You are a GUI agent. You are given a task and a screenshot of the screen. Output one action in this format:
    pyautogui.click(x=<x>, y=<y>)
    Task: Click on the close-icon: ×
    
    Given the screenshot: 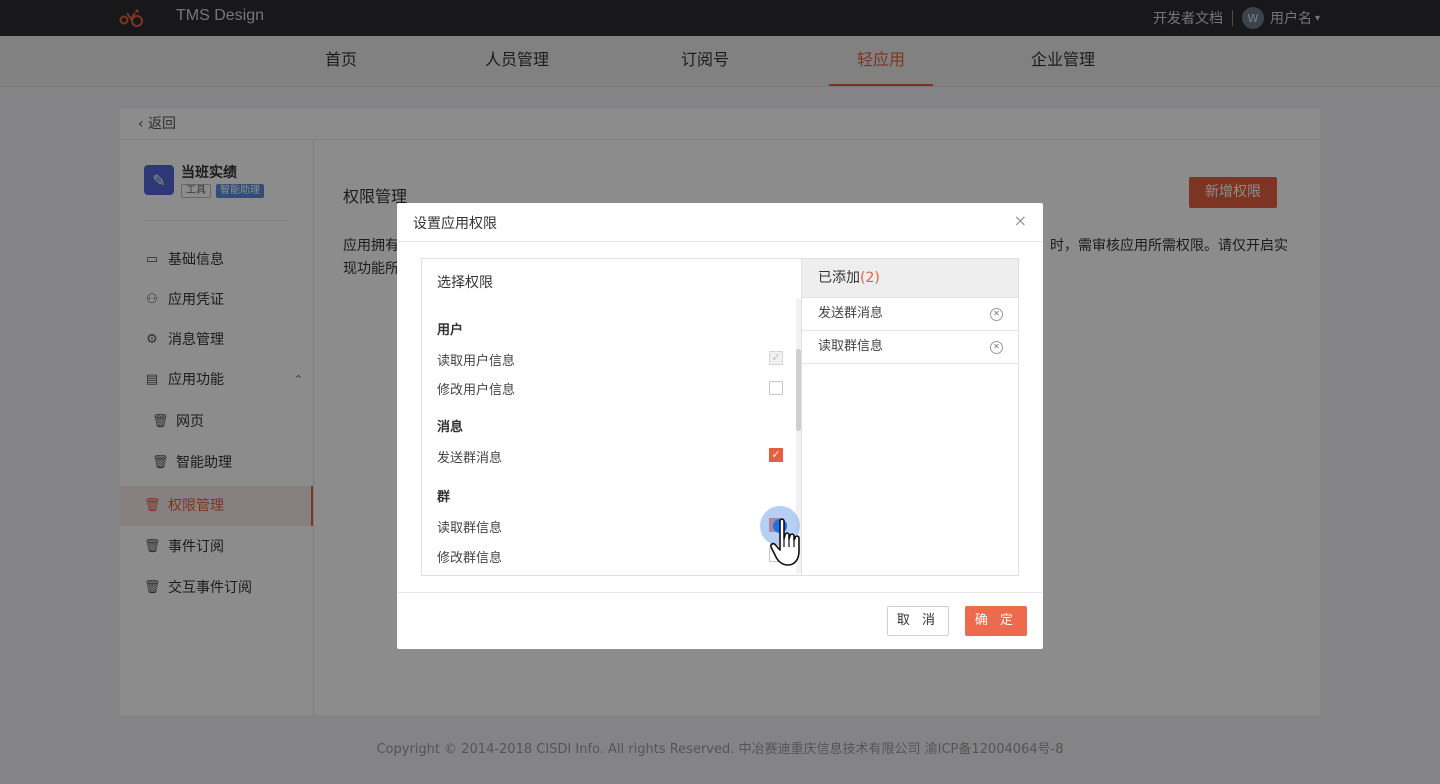 What is the action you would take?
    pyautogui.click(x=1020, y=220)
    